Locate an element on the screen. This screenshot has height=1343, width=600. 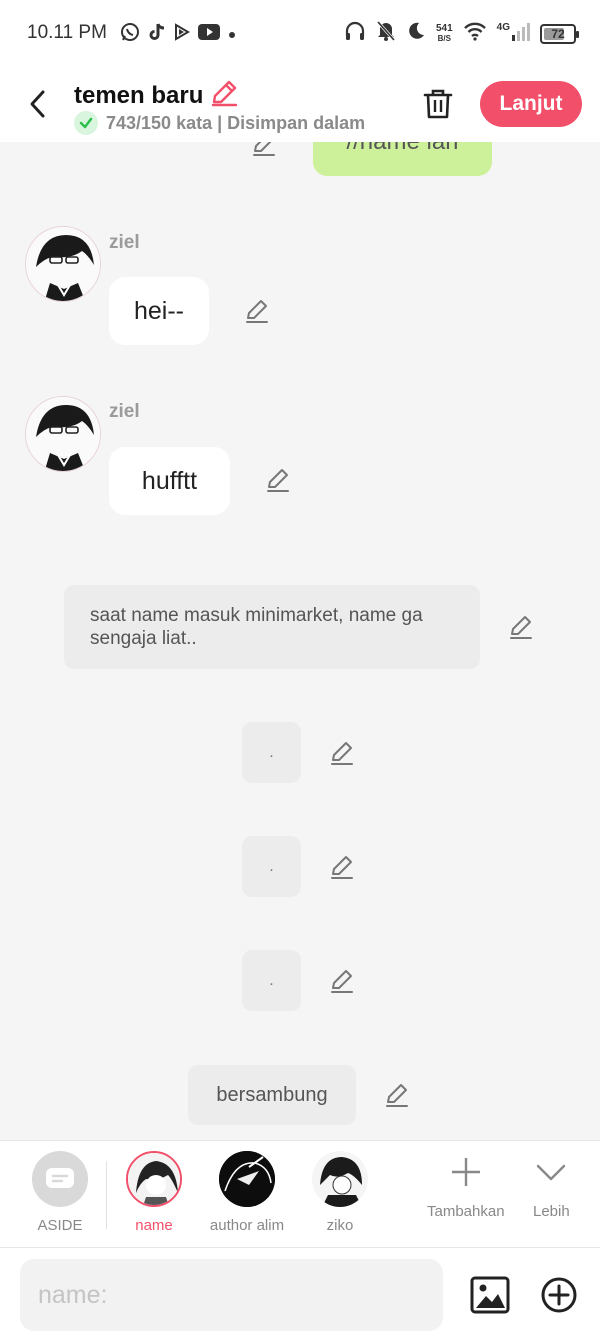
divider is located at coordinates (106, 1195).